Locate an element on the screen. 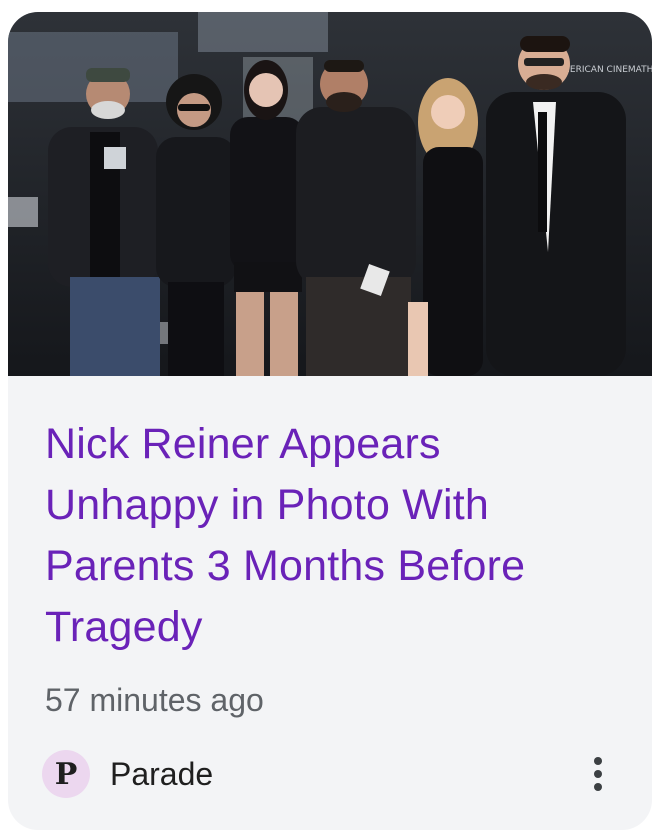 The width and height of the screenshot is (668, 831). more-vert-icon is located at coordinates (598, 774).